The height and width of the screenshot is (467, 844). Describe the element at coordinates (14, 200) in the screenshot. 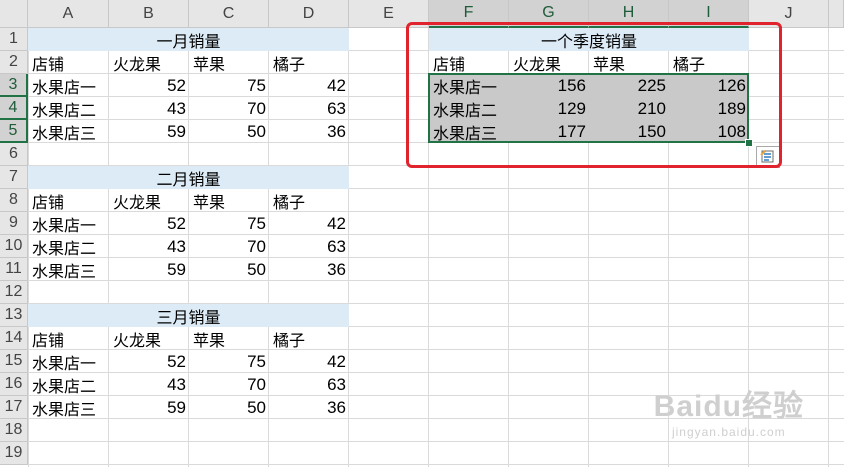

I see `row-header-8: 8` at that location.